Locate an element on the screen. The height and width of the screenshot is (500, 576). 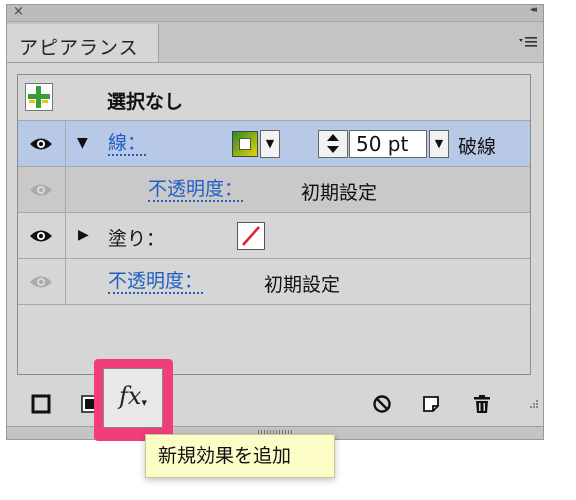
close-icon: × is located at coordinates (18, 11).